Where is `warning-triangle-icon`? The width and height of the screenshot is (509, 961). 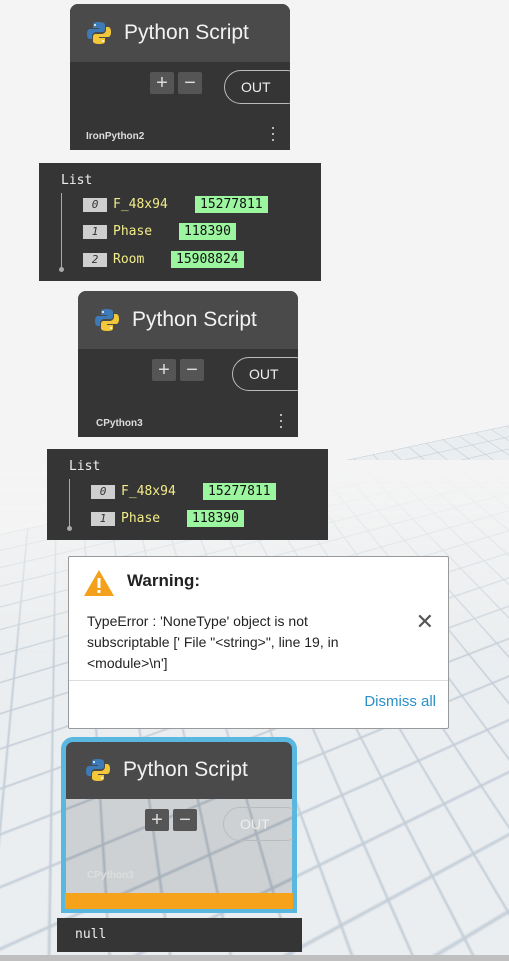
warning-triangle-icon is located at coordinates (99, 583).